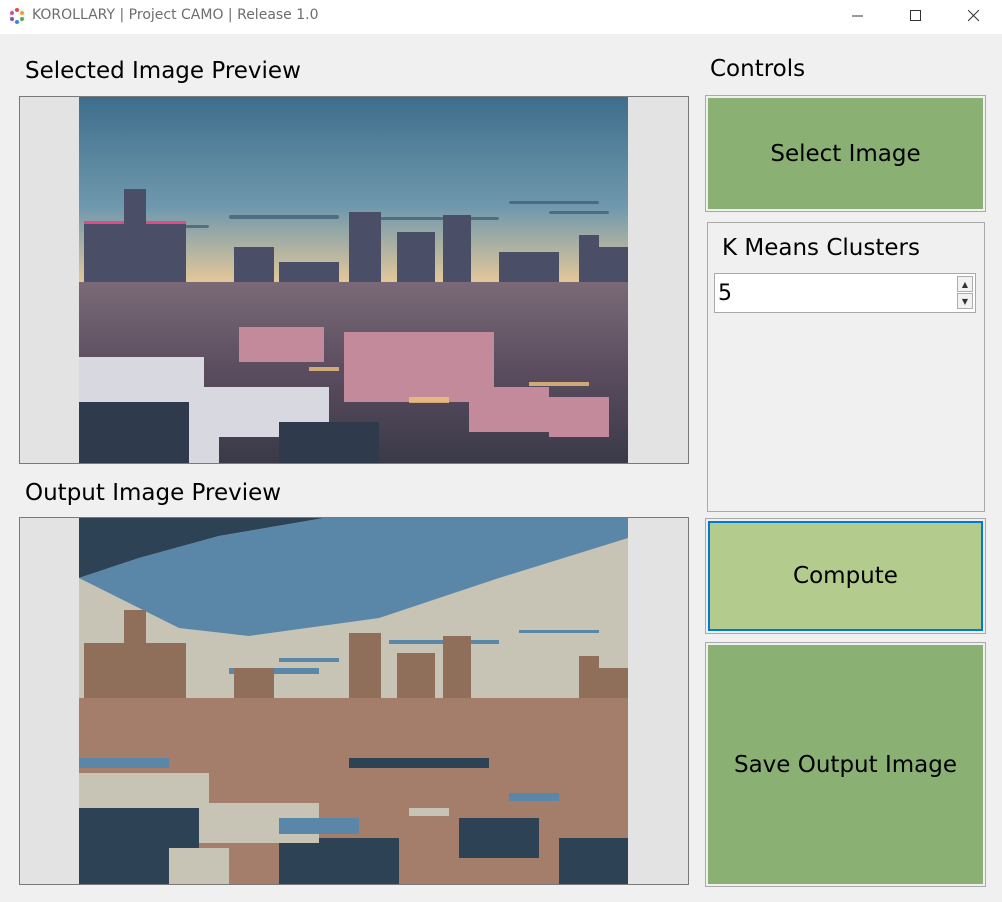  What do you see at coordinates (821, 248) in the screenshot?
I see `kmeans-label: K Means Clusters` at bounding box center [821, 248].